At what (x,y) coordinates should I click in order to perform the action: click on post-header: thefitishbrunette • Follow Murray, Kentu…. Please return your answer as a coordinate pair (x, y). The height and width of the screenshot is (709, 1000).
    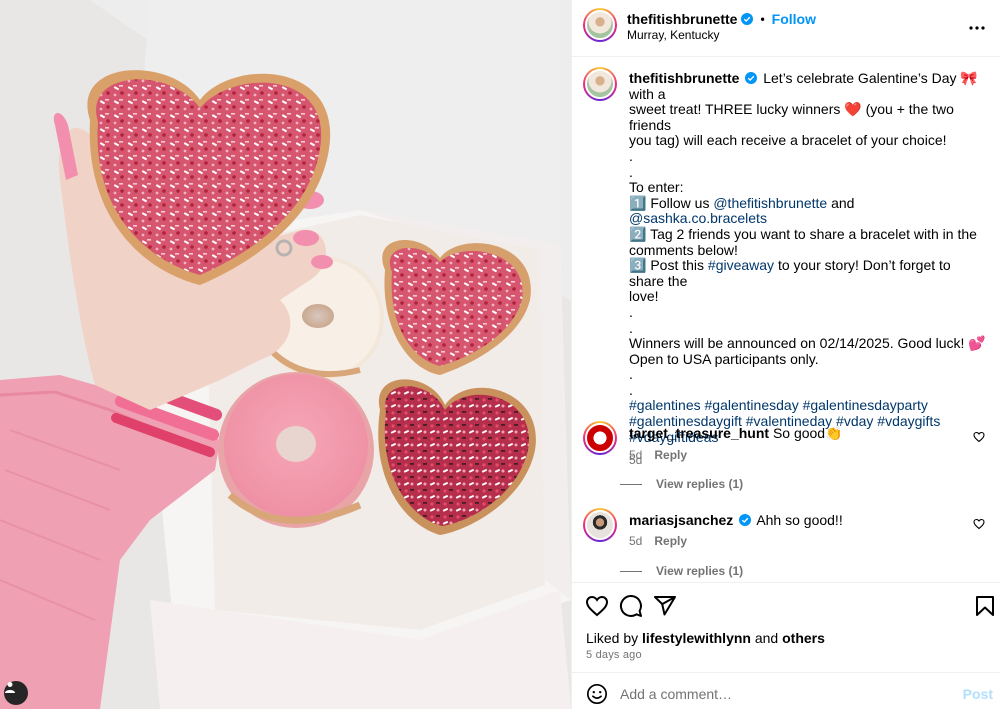
    Looking at the image, I should click on (786, 28).